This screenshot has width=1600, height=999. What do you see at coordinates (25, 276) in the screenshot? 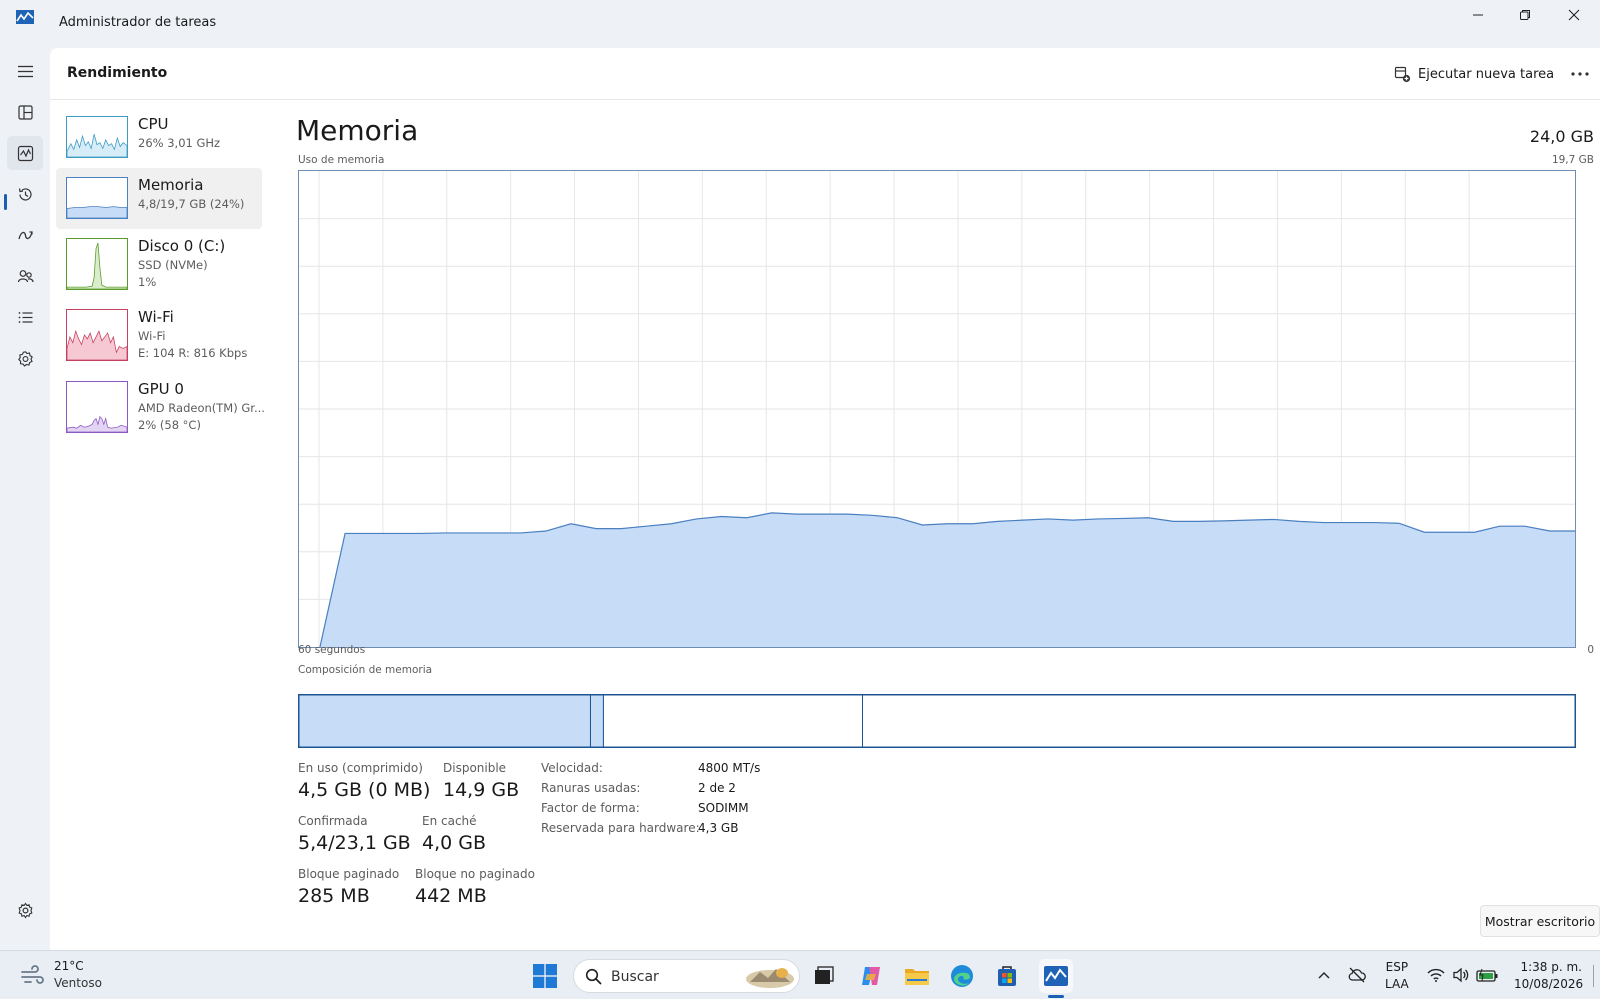
I see `nav-users-button` at bounding box center [25, 276].